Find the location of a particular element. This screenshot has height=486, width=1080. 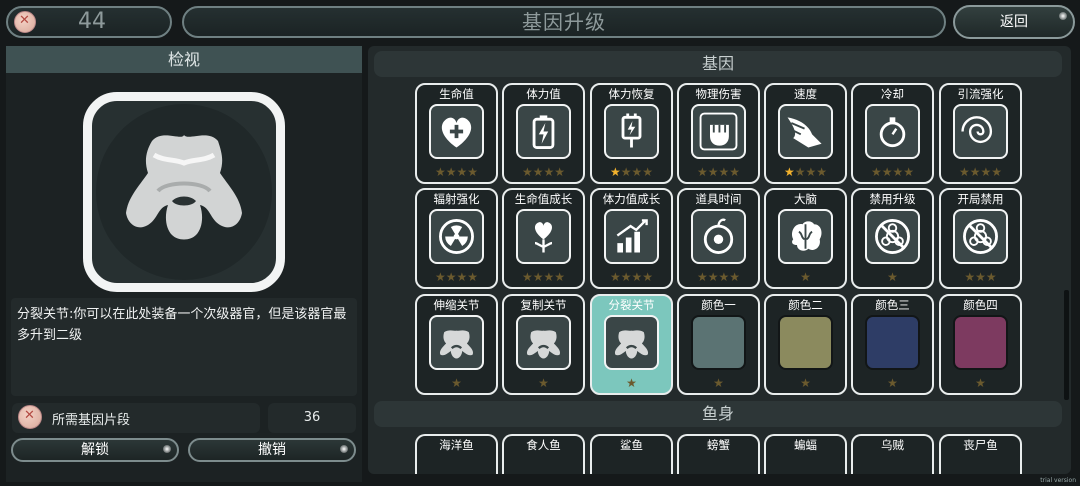

gene-name: 引流强化 is located at coordinates (980, 94).